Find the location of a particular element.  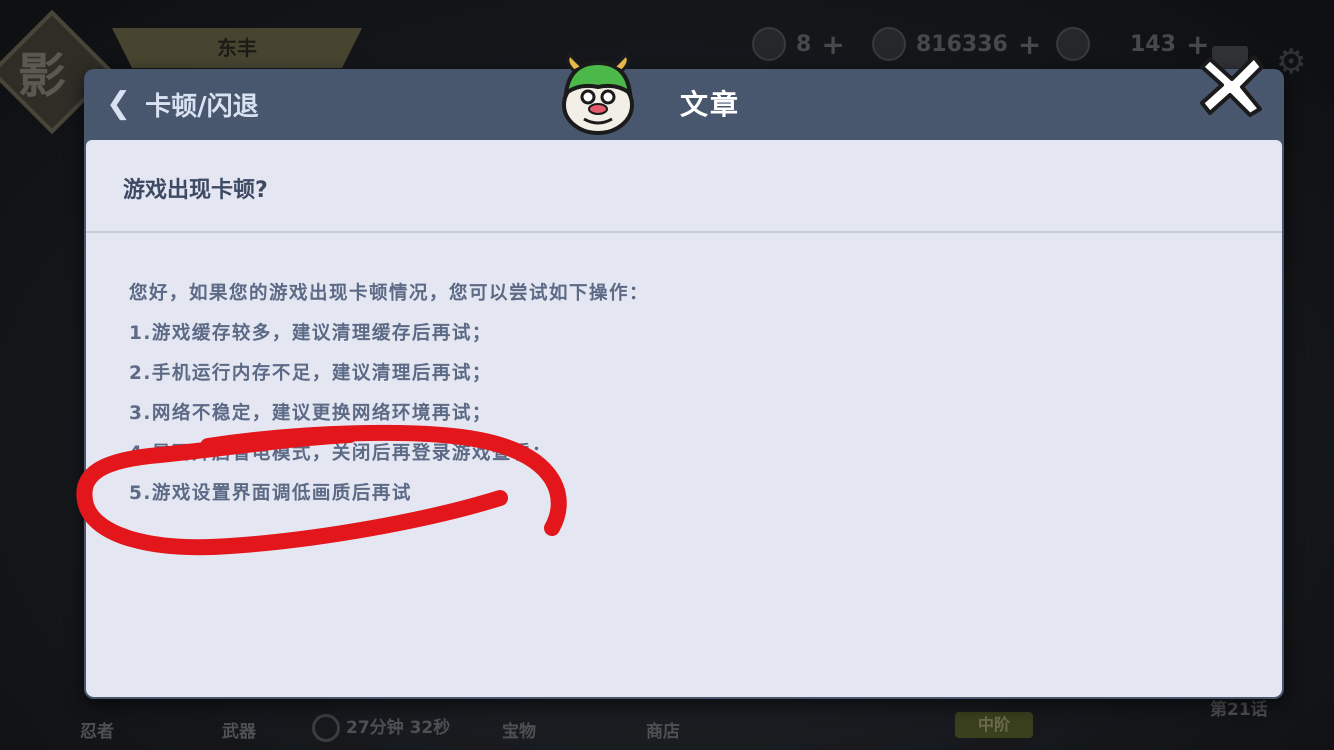

chevron-left-icon: ❮ is located at coordinates (119, 103).